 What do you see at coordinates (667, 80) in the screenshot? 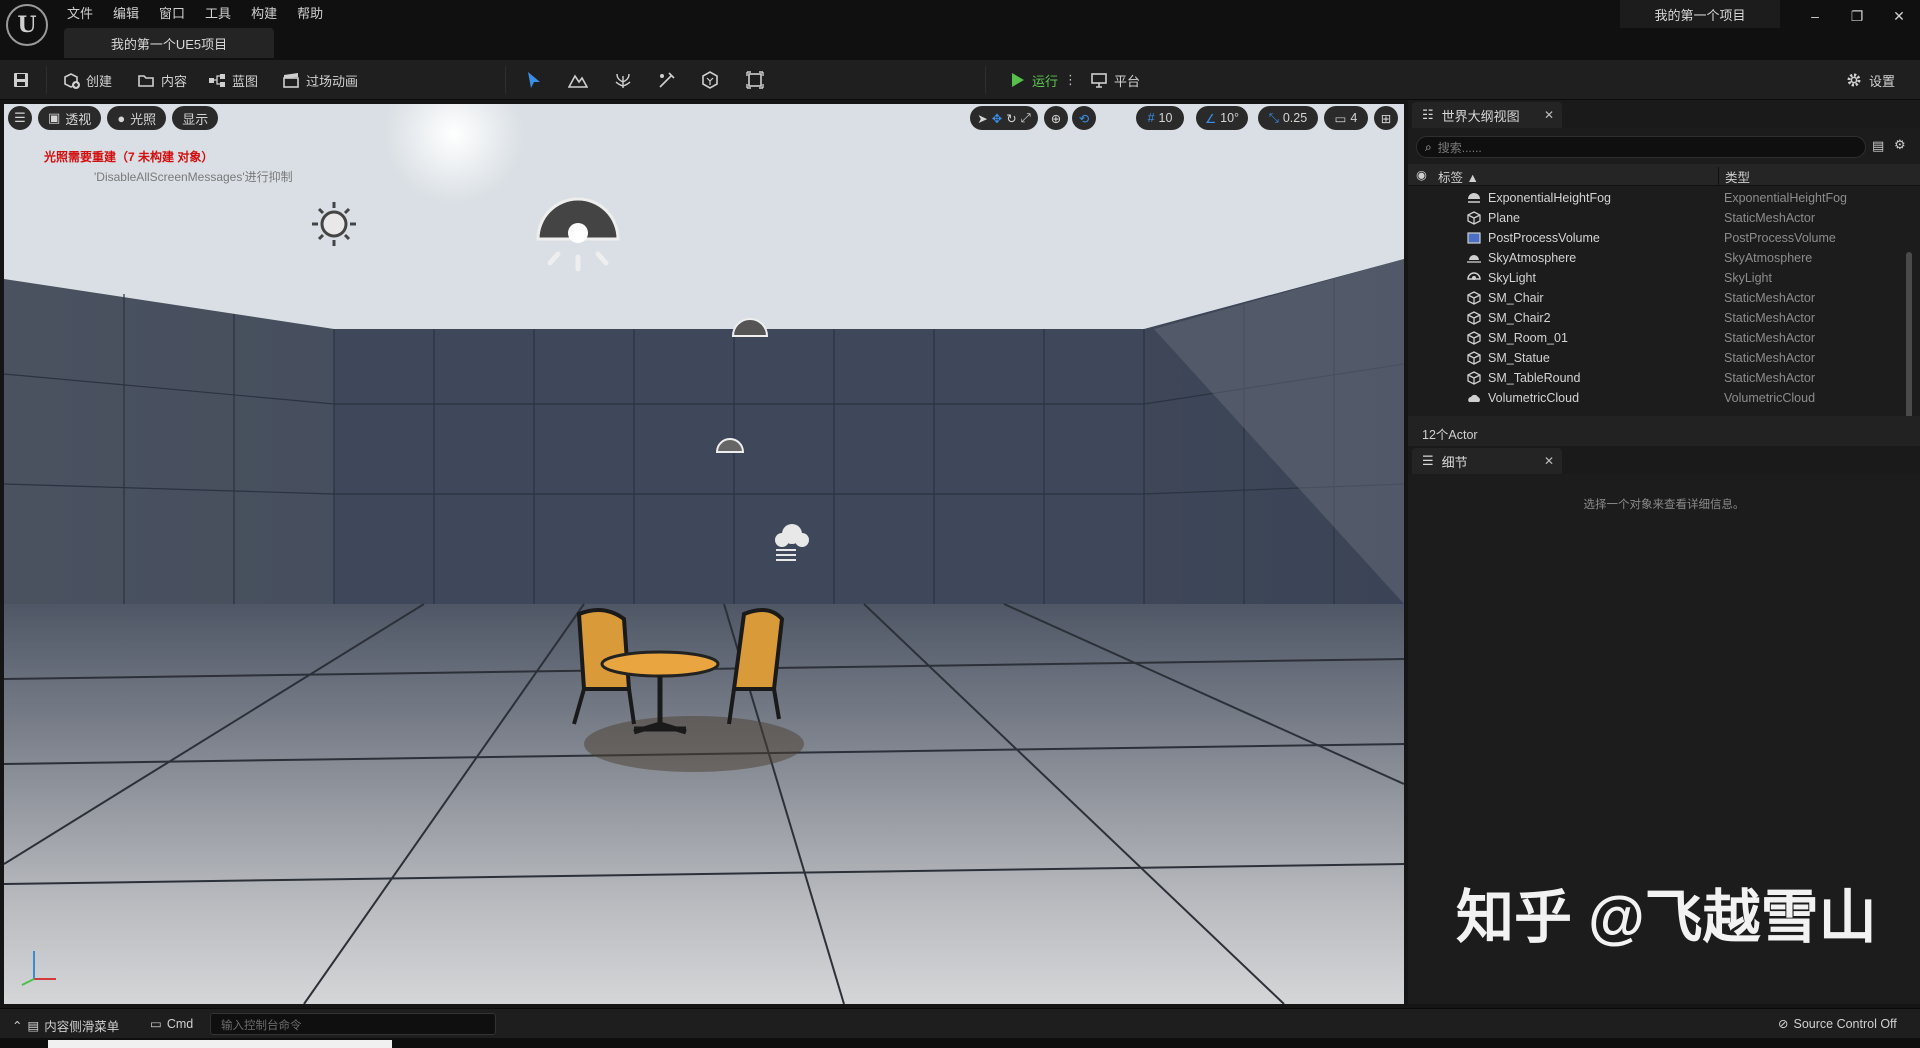
I see `mesh-paint-mode-icon` at bounding box center [667, 80].